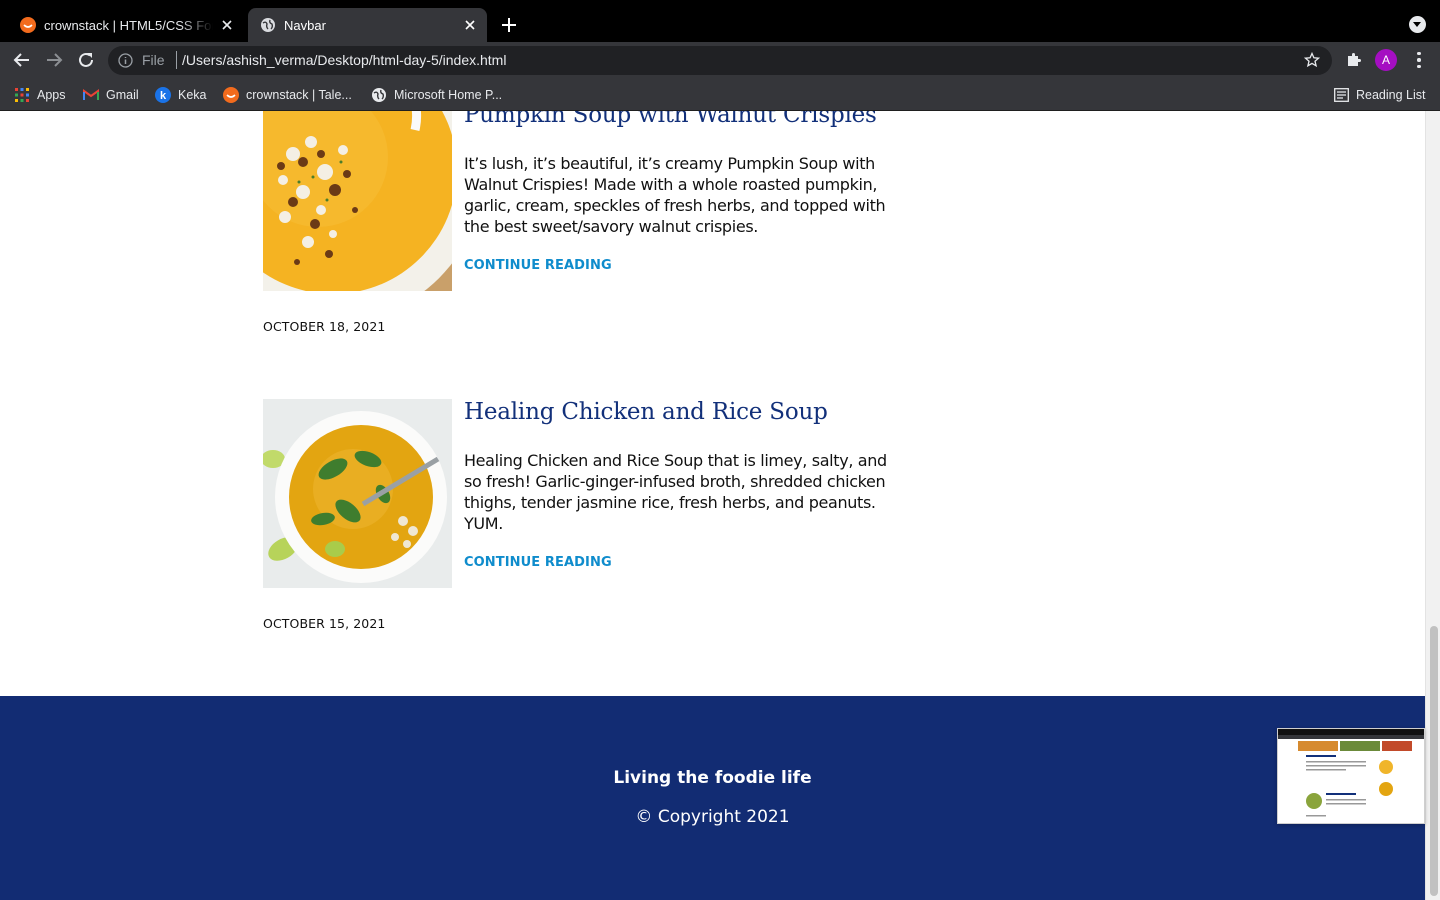 The height and width of the screenshot is (900, 1440). Describe the element at coordinates (367, 25) in the screenshot. I see `tab-navbar: Navbar` at that location.